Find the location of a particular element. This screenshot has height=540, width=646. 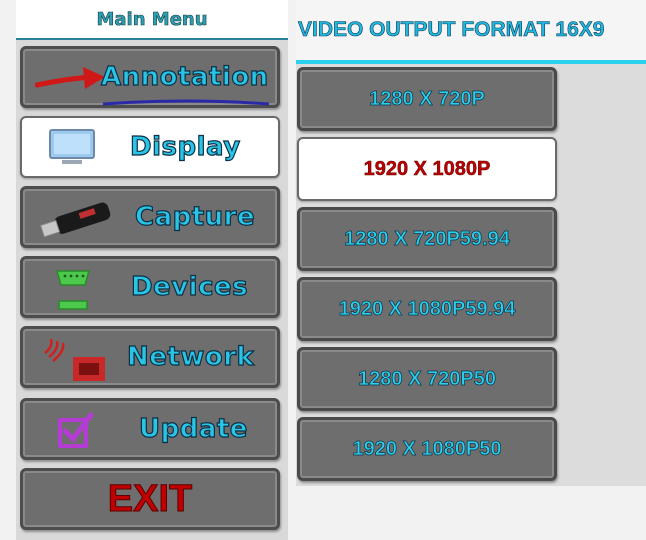

menu-title: Main Menu is located at coordinates (152, 20).